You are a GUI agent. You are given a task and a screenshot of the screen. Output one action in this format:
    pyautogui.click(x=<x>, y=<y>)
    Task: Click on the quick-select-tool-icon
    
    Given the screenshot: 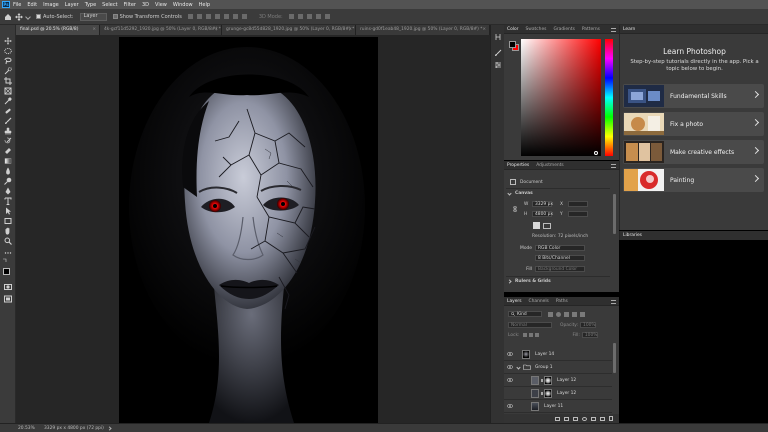 What is the action you would take?
    pyautogui.click(x=8, y=71)
    